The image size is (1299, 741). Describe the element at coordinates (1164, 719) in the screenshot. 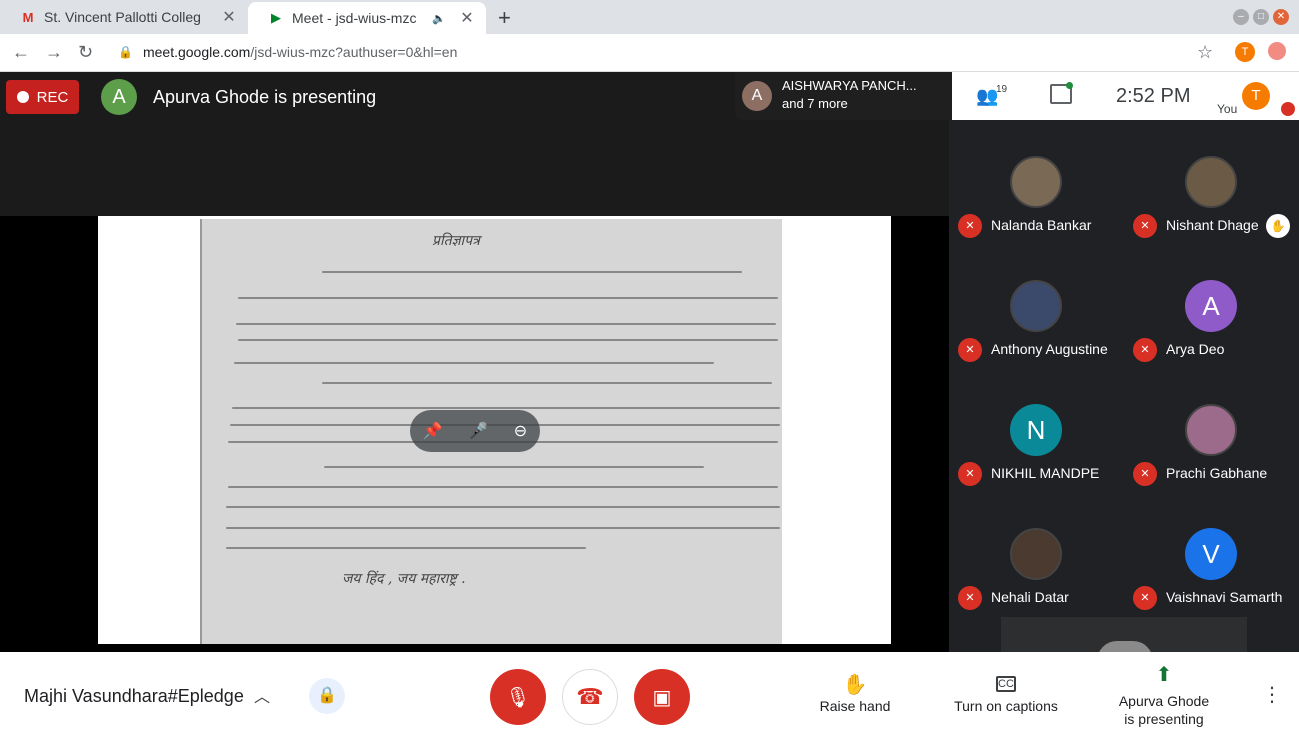

I see `presenting-line2: is presenting` at that location.